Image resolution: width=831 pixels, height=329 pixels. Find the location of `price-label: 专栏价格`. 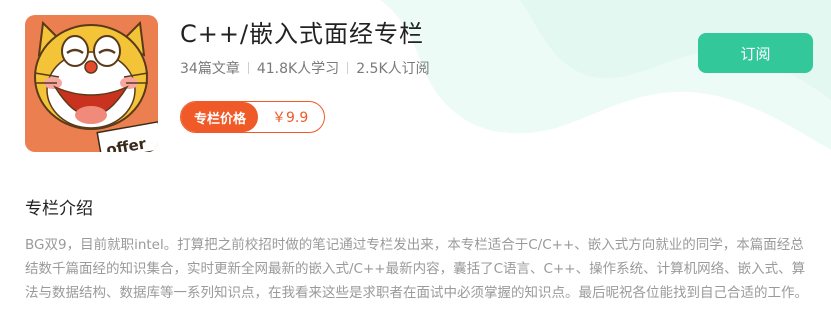

price-label: 专栏价格 is located at coordinates (220, 117).